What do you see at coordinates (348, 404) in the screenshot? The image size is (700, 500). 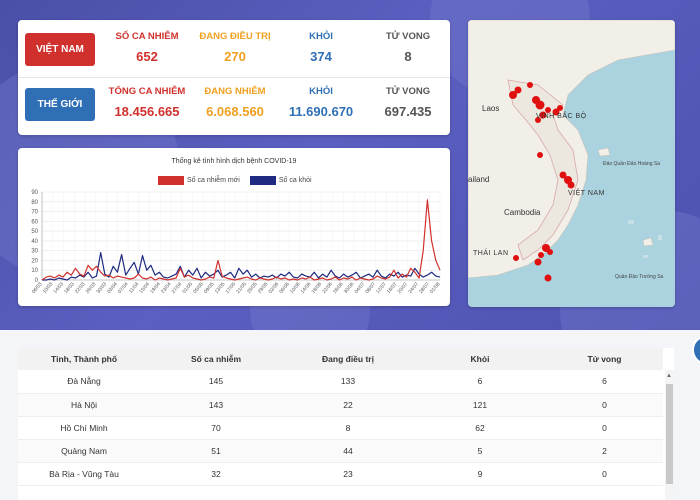 I see `cell-treating: 22` at bounding box center [348, 404].